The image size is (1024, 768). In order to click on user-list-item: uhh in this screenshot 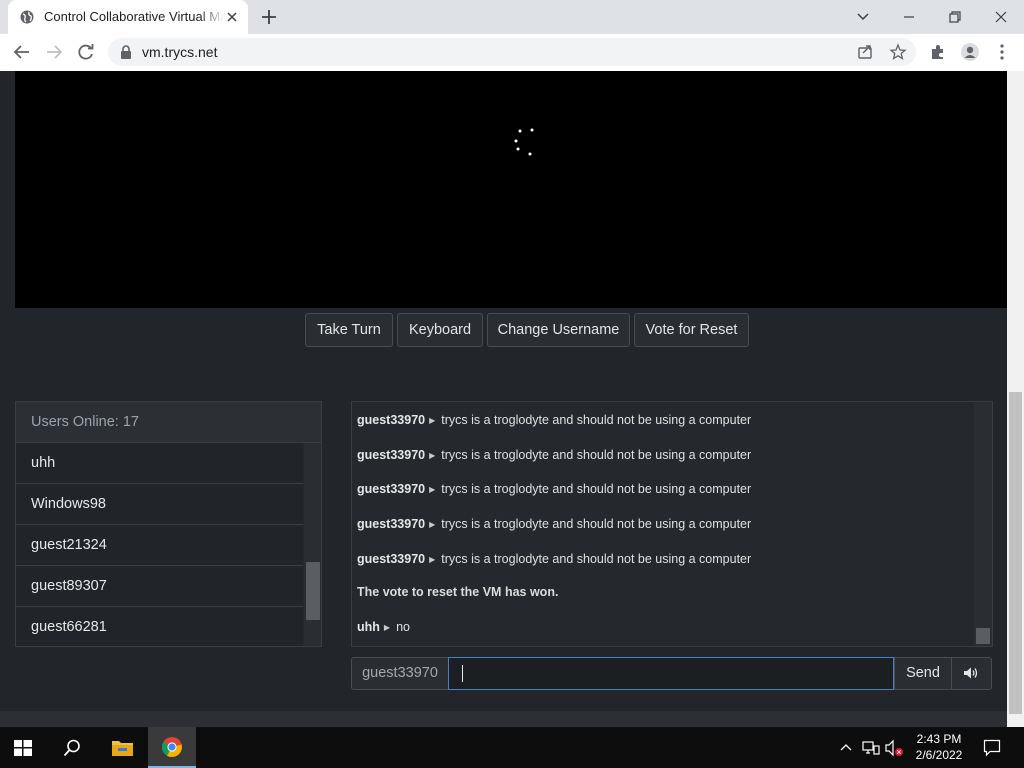, I will do `click(159, 463)`.